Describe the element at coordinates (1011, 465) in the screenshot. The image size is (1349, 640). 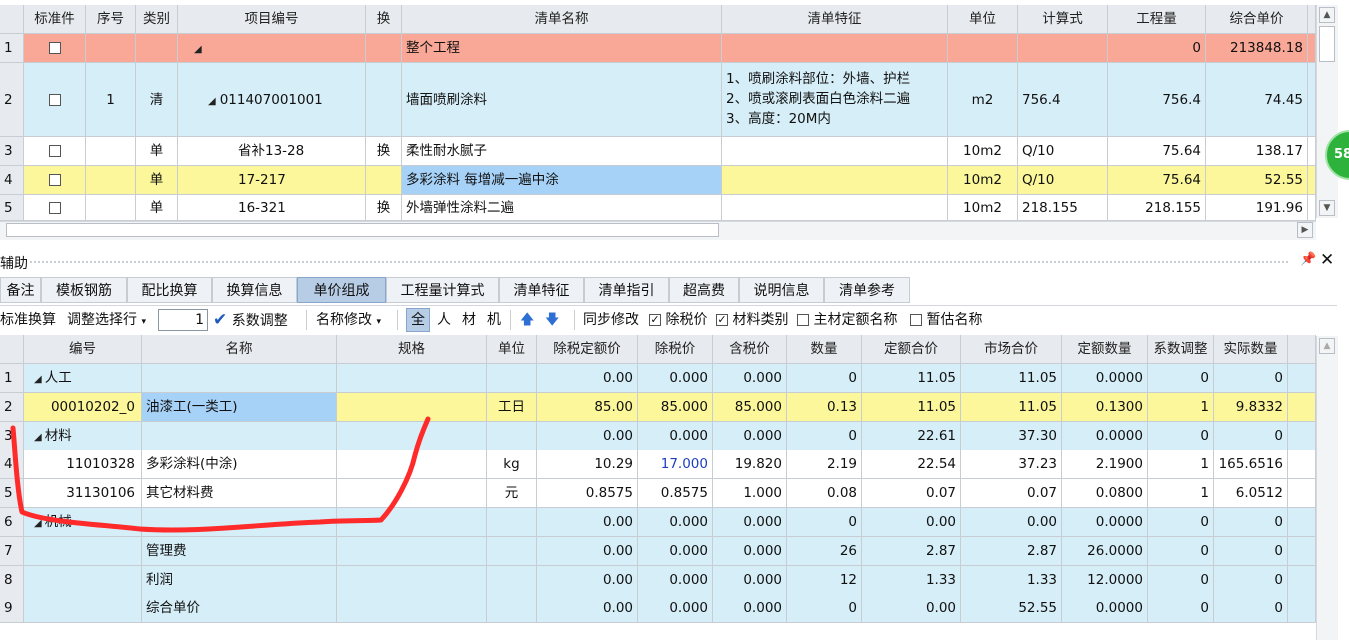
I see `value-cell-f: 37.23` at that location.